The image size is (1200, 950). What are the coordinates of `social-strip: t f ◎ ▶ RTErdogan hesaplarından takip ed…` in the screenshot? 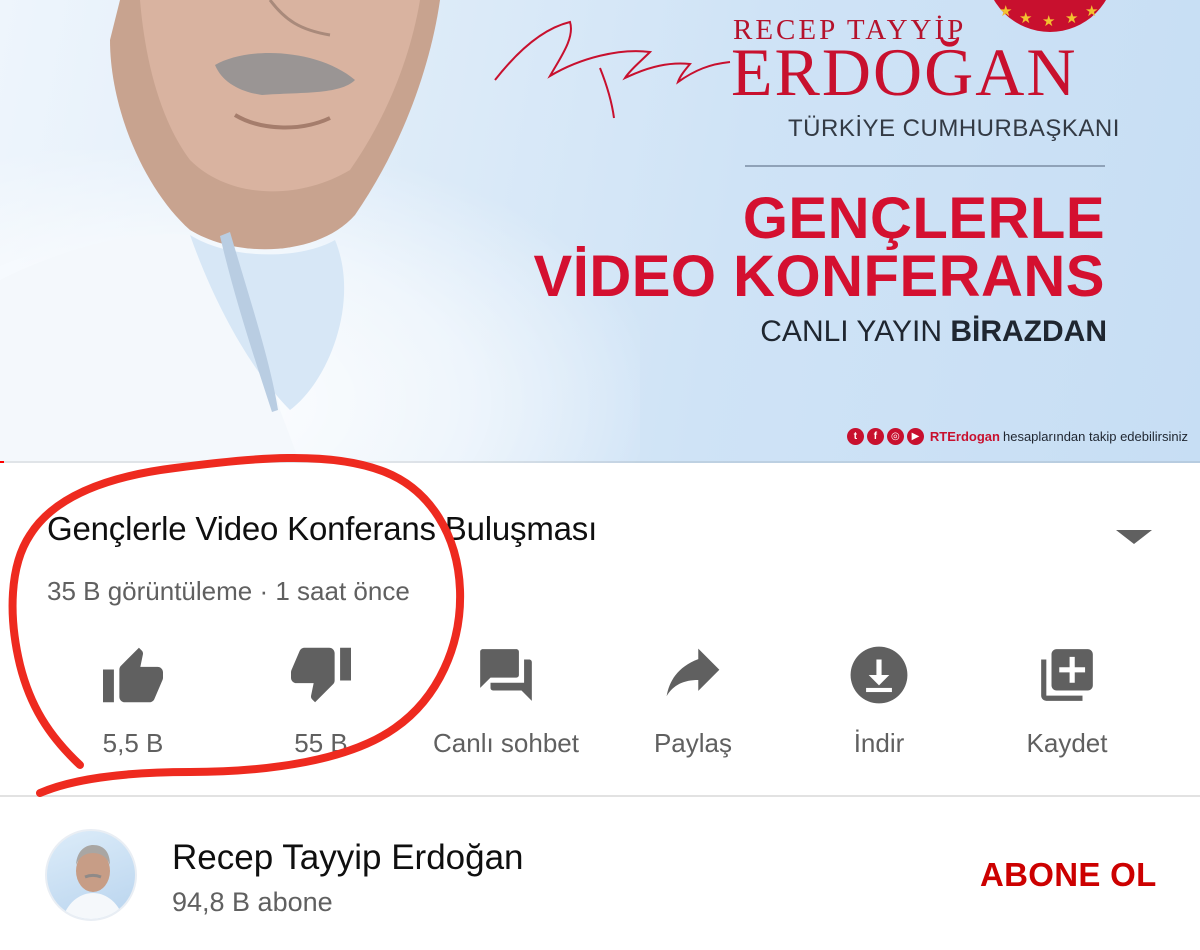 It's located at (1017, 436).